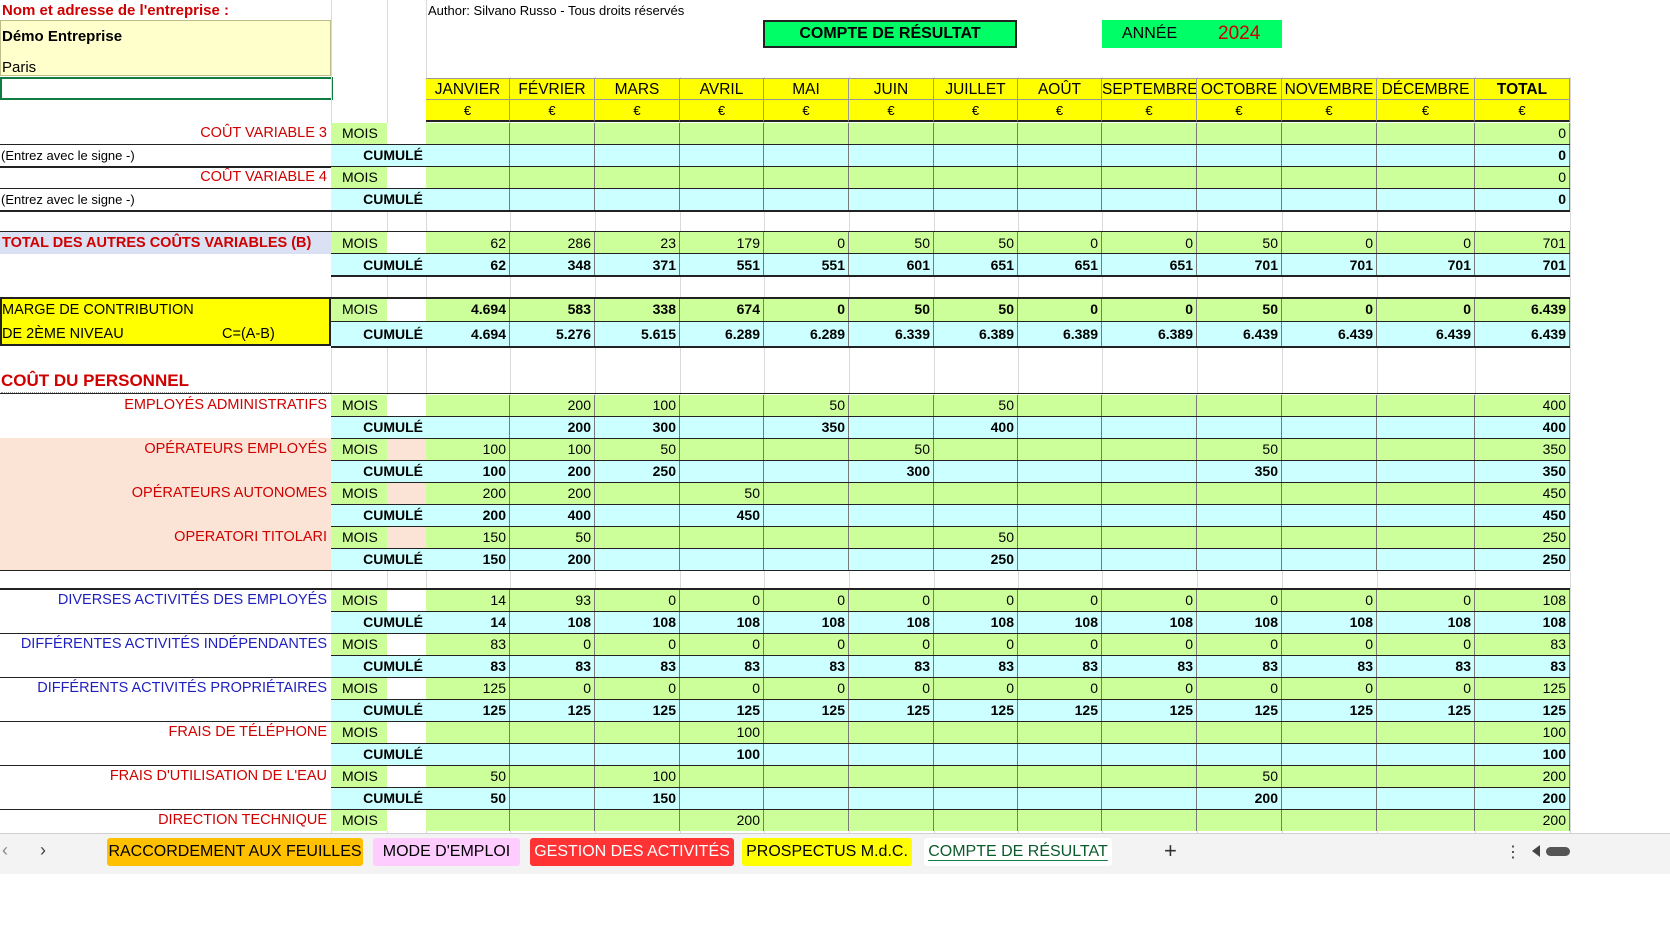  Describe the element at coordinates (1522, 776) in the screenshot. I see `eau-mois-12: 200` at that location.